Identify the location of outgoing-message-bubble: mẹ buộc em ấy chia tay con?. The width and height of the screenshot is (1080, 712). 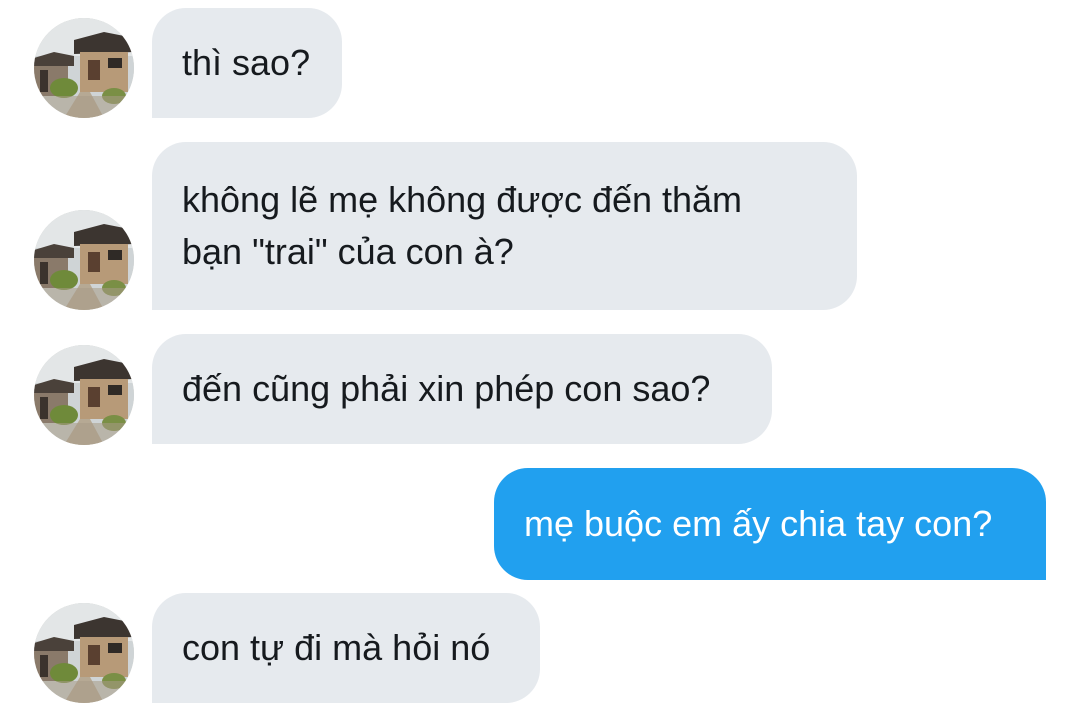
(770, 524).